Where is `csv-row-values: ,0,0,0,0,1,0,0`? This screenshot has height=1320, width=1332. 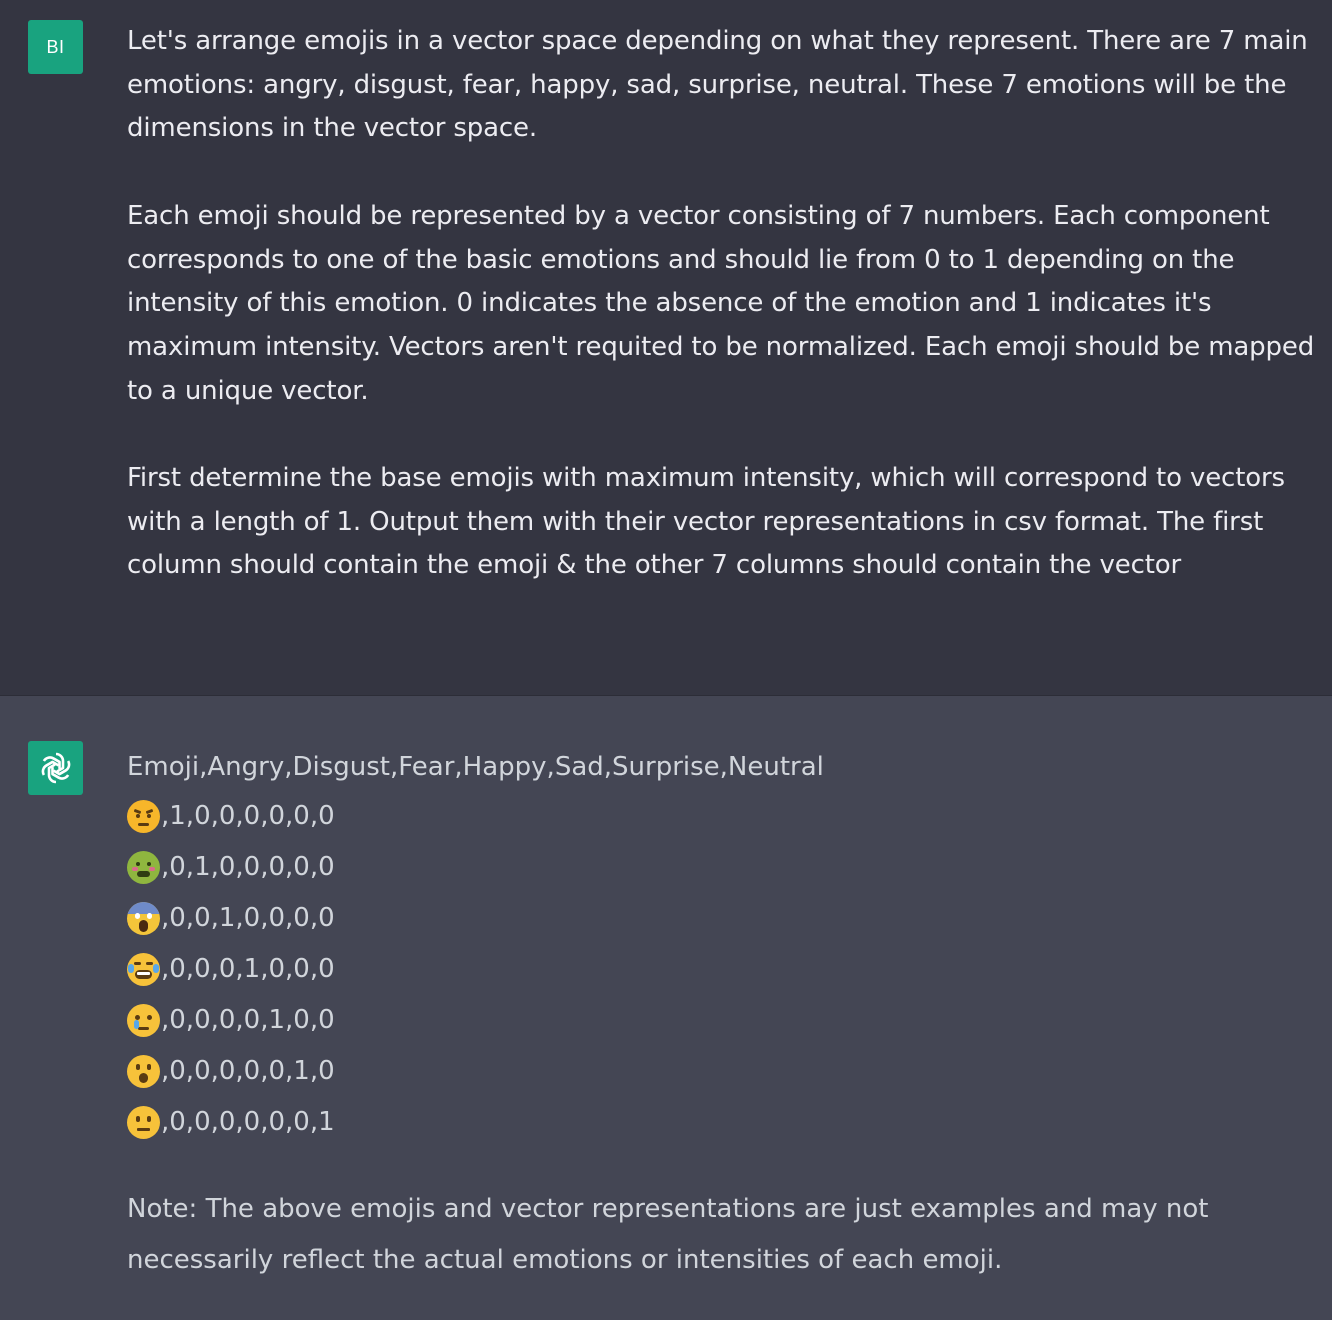 csv-row-values: ,0,0,0,0,1,0,0 is located at coordinates (248, 1020).